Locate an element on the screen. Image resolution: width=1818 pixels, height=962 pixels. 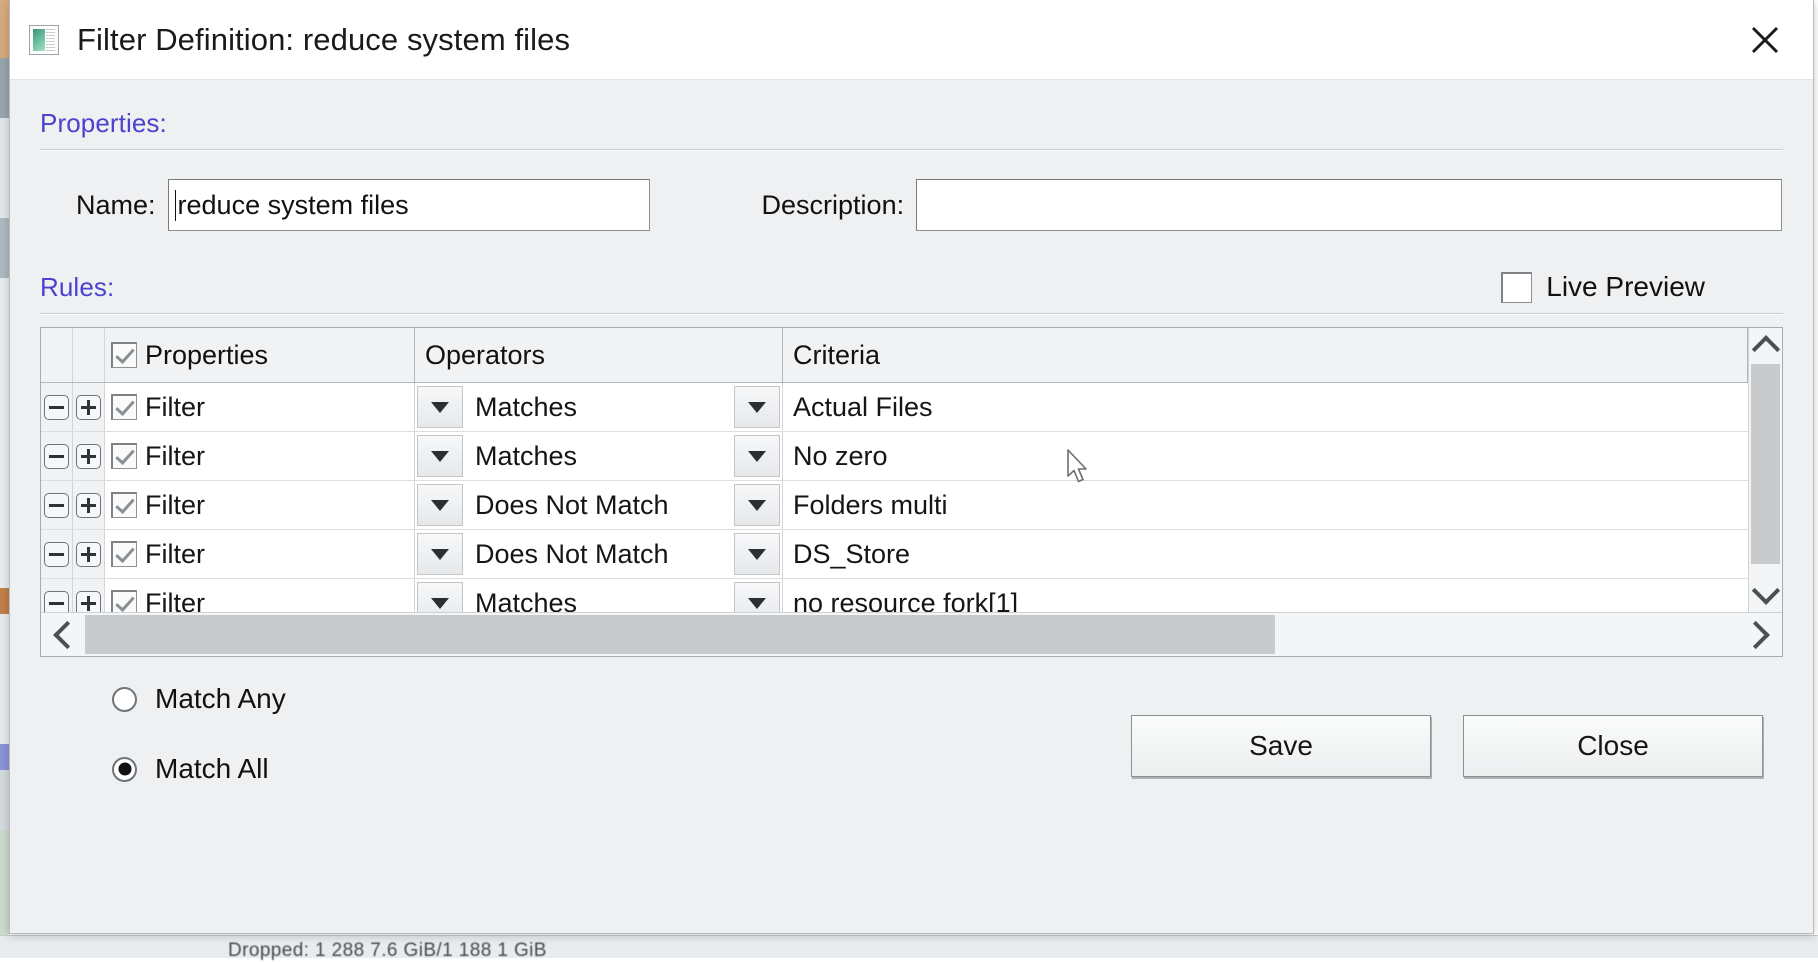
scroll-up-button is located at coordinates (1765, 346).